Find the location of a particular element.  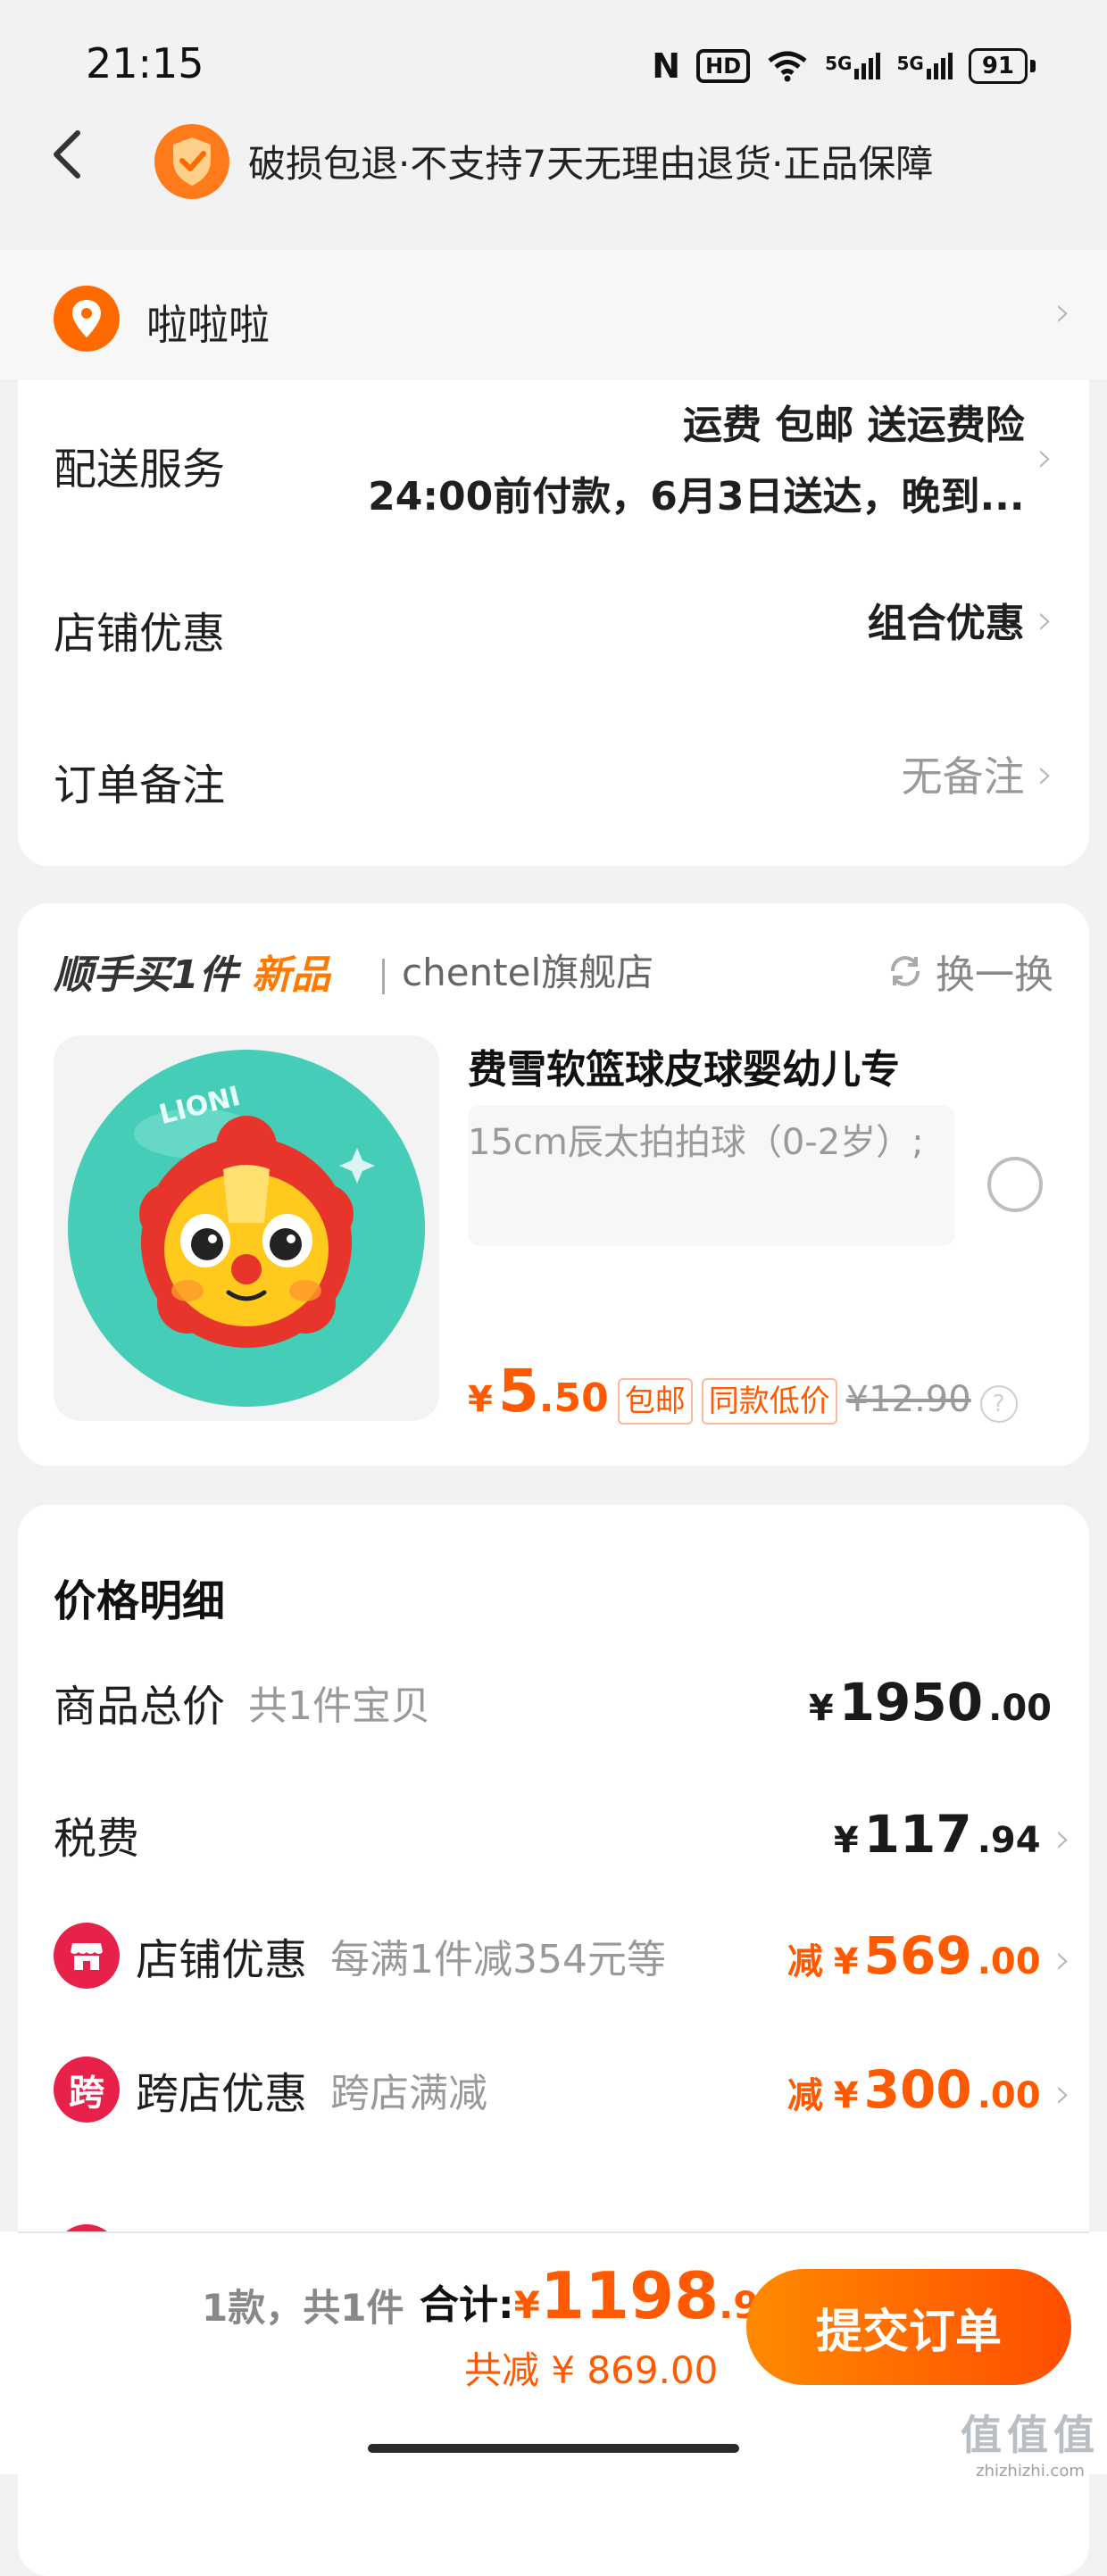

total-label: 合计: is located at coordinates (467, 2305).